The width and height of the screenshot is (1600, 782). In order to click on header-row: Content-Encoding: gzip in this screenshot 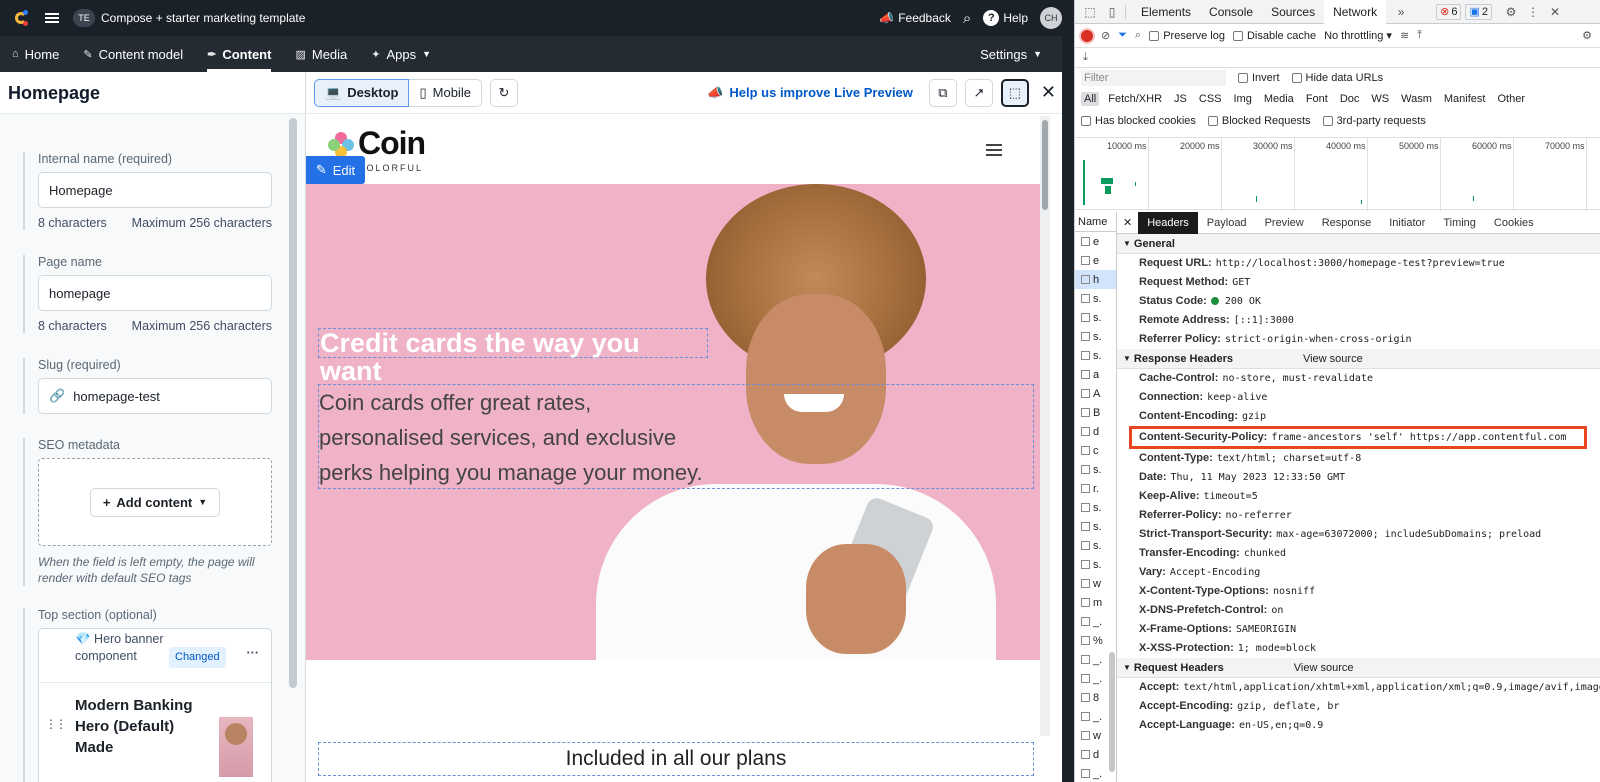, I will do `click(1358, 416)`.